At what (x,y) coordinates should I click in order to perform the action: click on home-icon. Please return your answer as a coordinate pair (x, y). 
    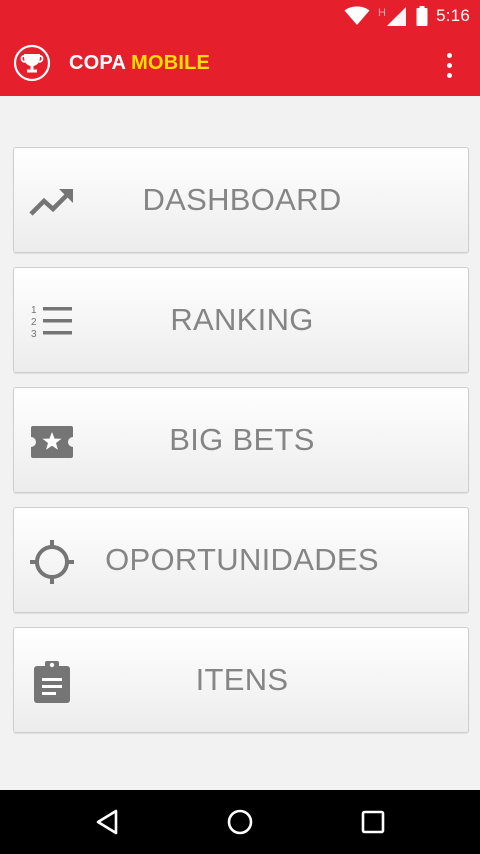
    Looking at the image, I should click on (240, 822).